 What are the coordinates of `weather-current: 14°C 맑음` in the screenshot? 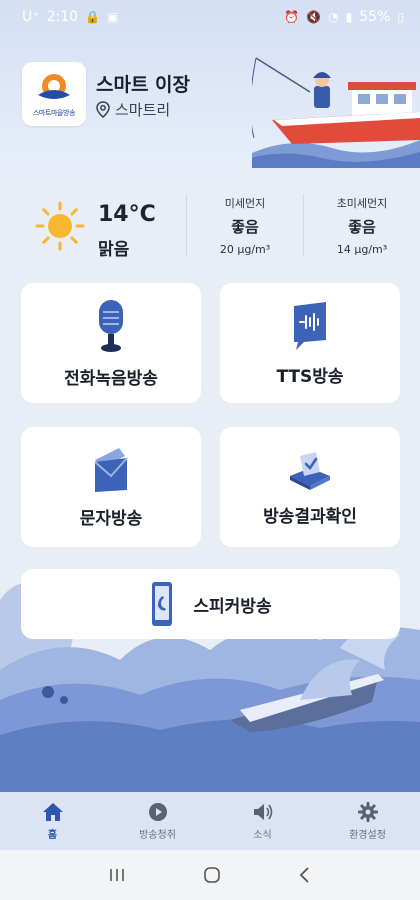 It's located at (93, 225).